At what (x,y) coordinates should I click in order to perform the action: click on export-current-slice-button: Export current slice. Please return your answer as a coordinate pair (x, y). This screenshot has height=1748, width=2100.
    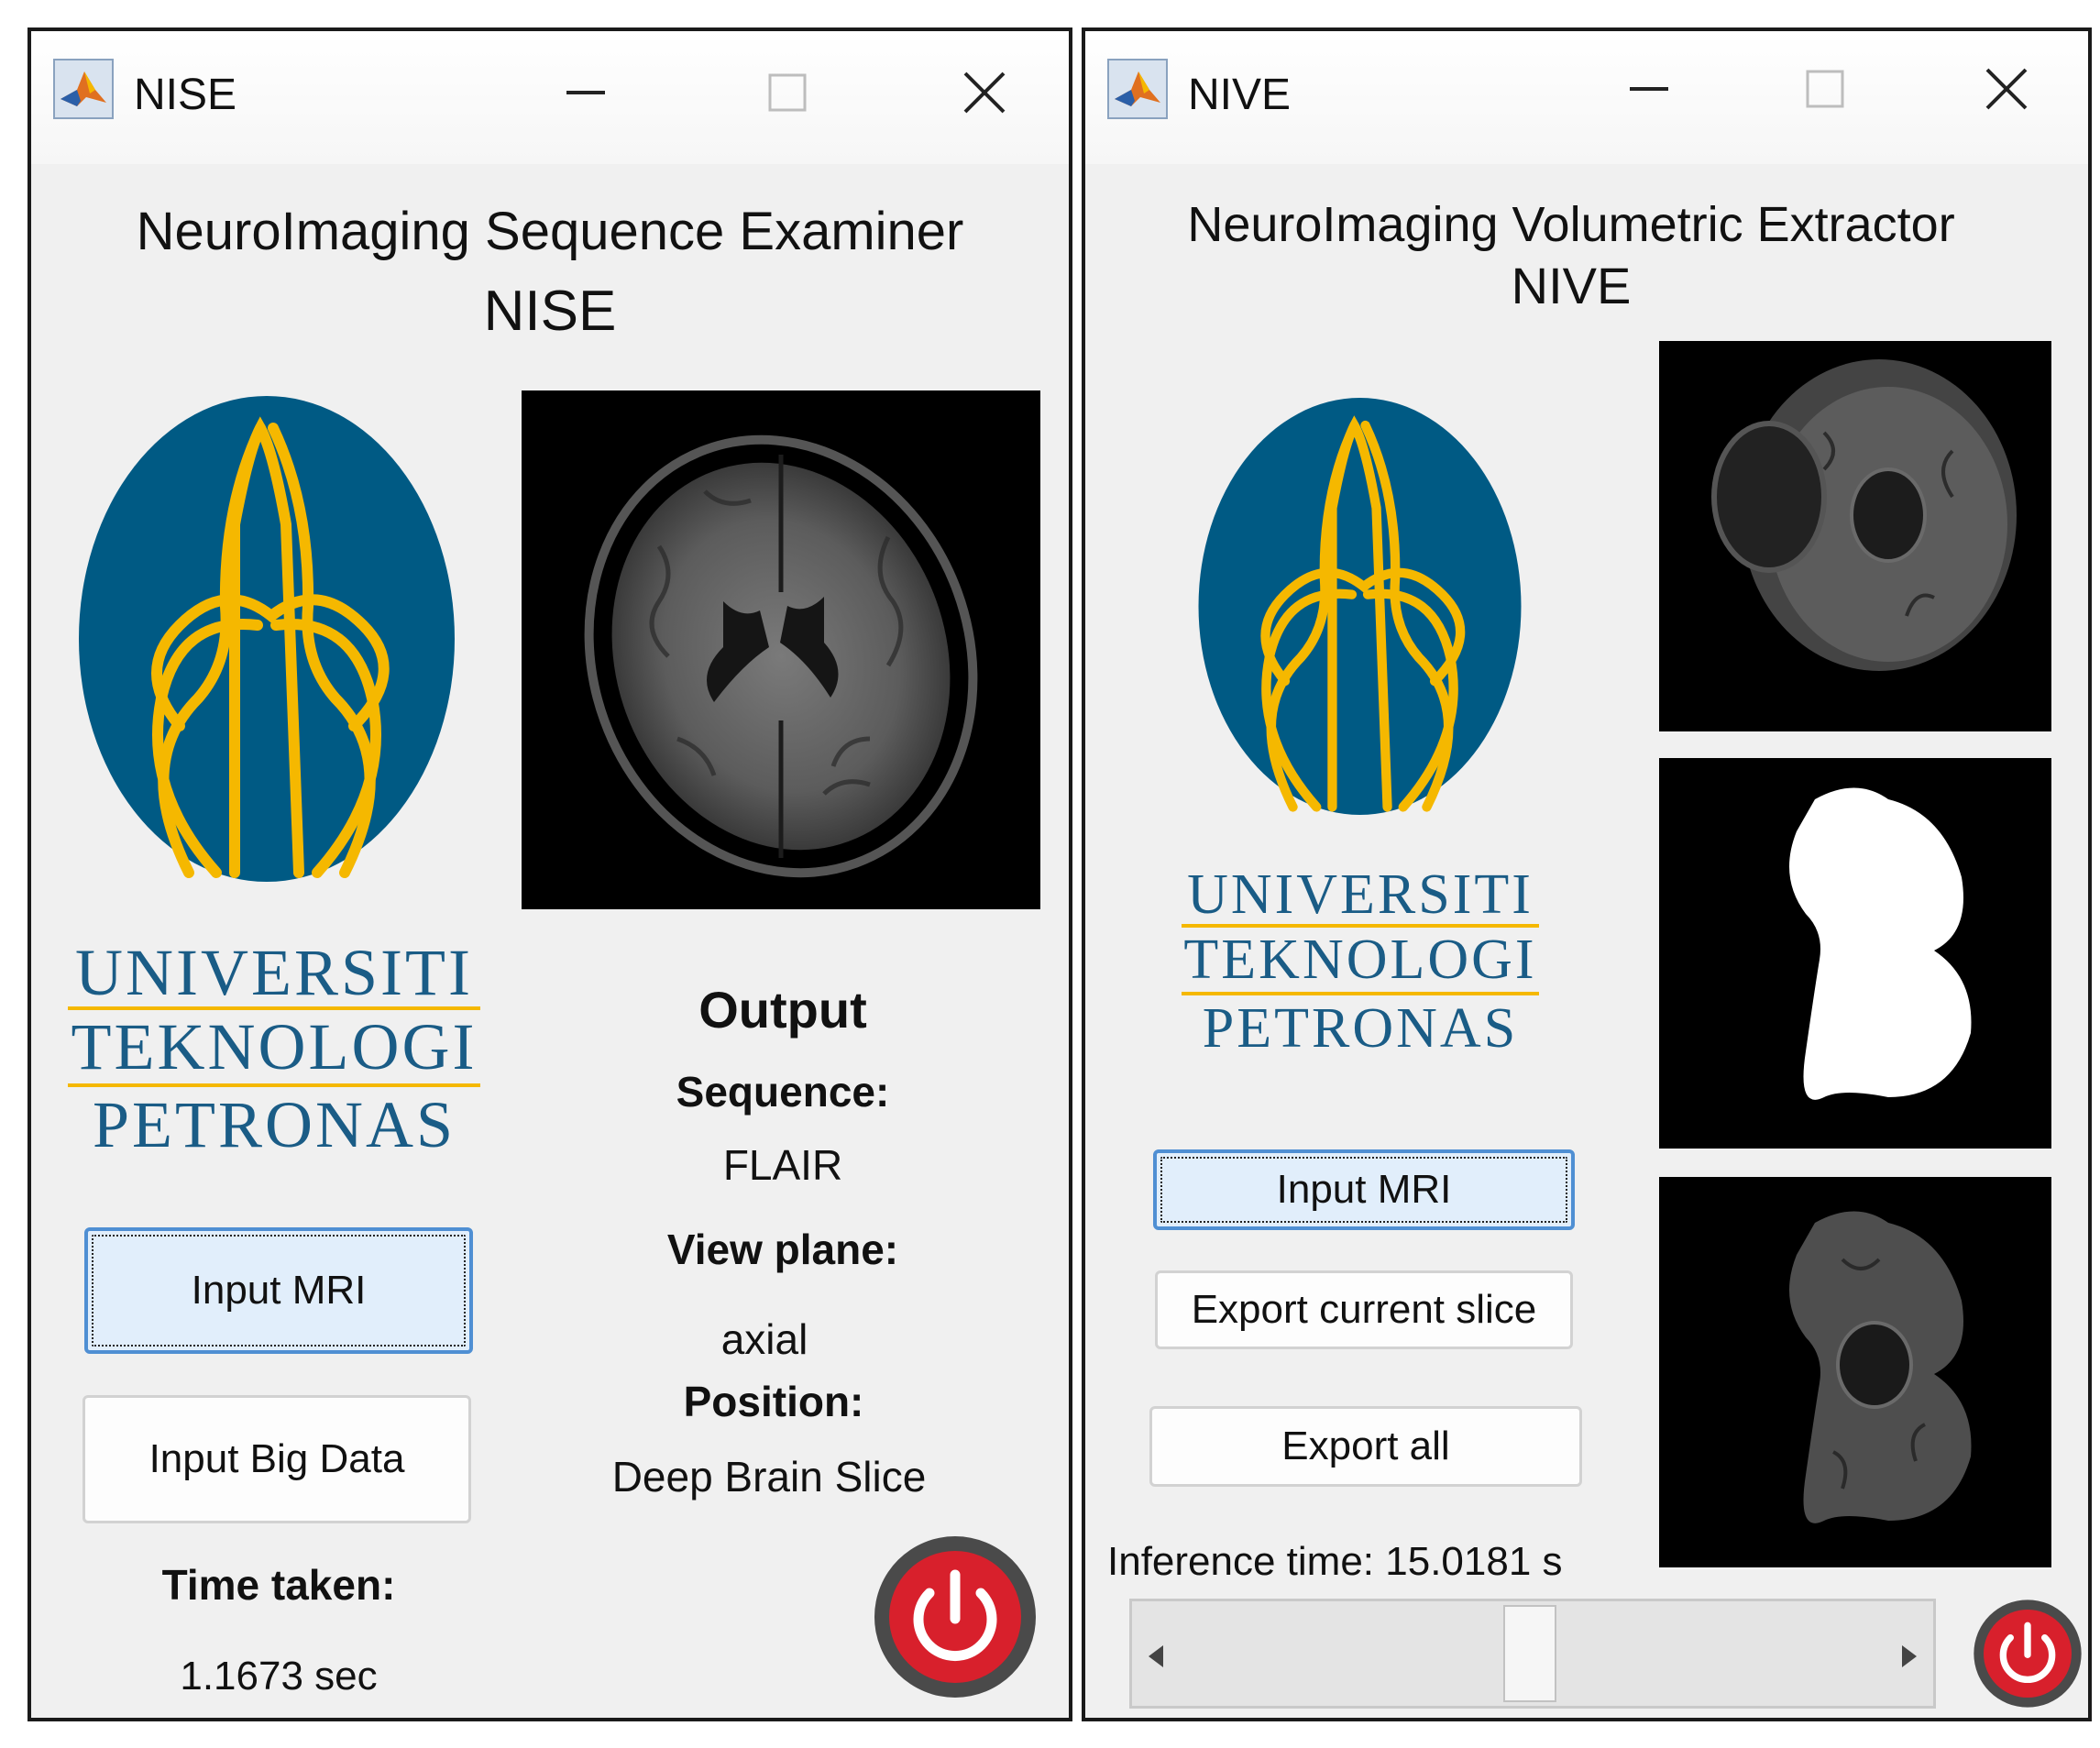
    Looking at the image, I should click on (1364, 1309).